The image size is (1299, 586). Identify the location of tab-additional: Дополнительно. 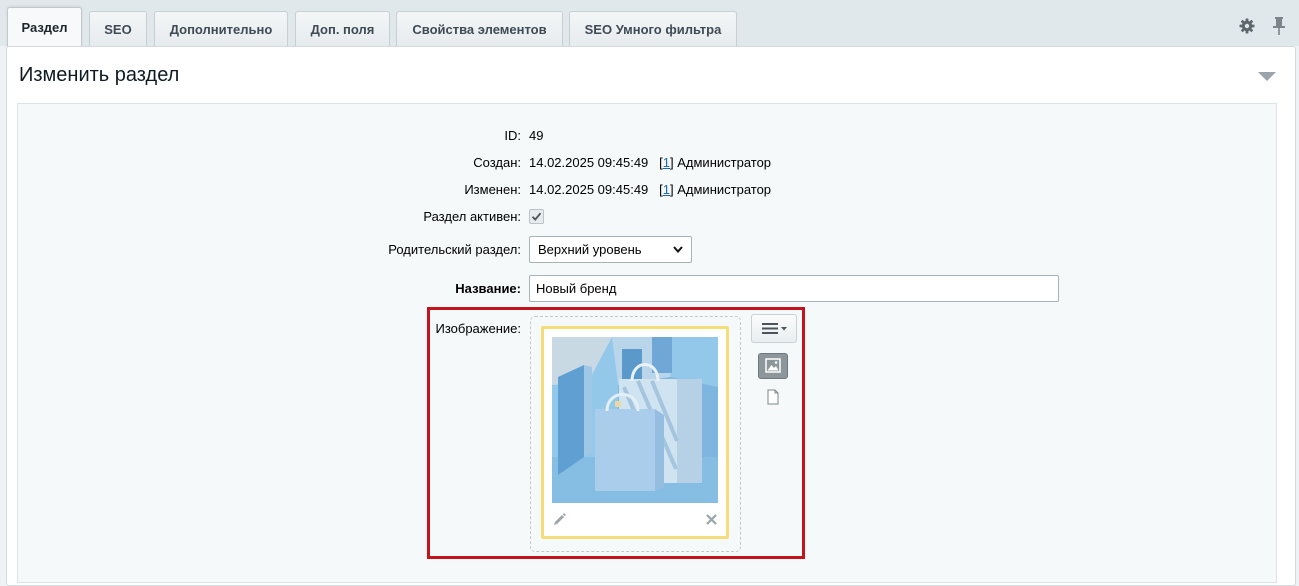
(221, 28).